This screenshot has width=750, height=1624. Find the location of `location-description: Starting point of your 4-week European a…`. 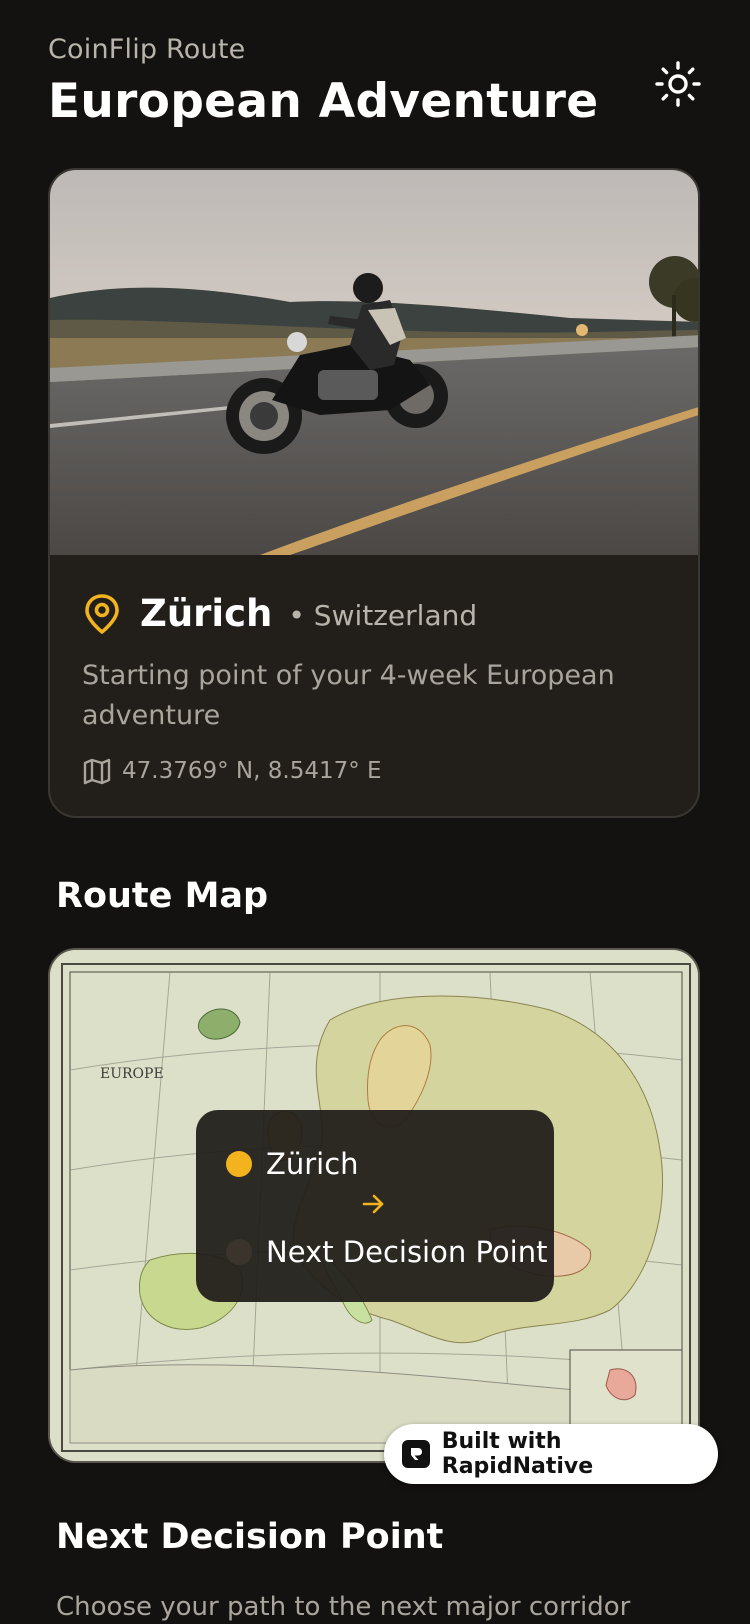

location-description: Starting point of your 4-week European a… is located at coordinates (348, 695).